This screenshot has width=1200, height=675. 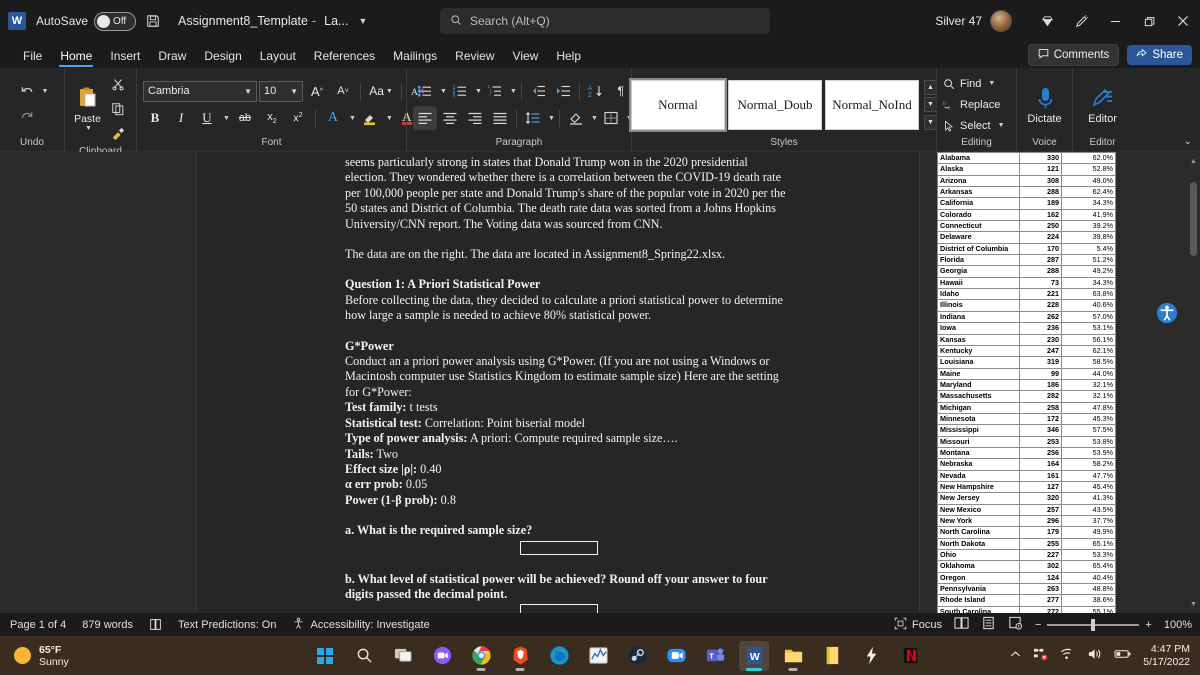 I want to click on strikethrough-button: ab, so click(x=245, y=118).